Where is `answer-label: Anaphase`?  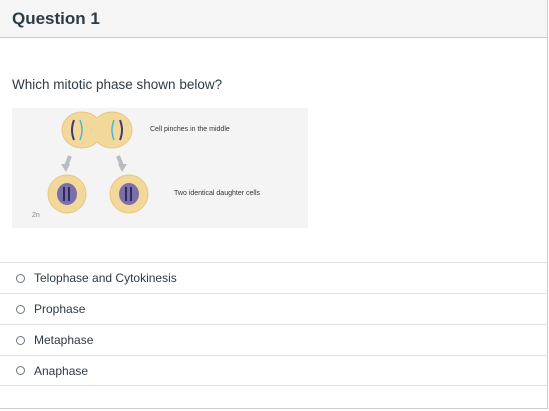 answer-label: Anaphase is located at coordinates (61, 370).